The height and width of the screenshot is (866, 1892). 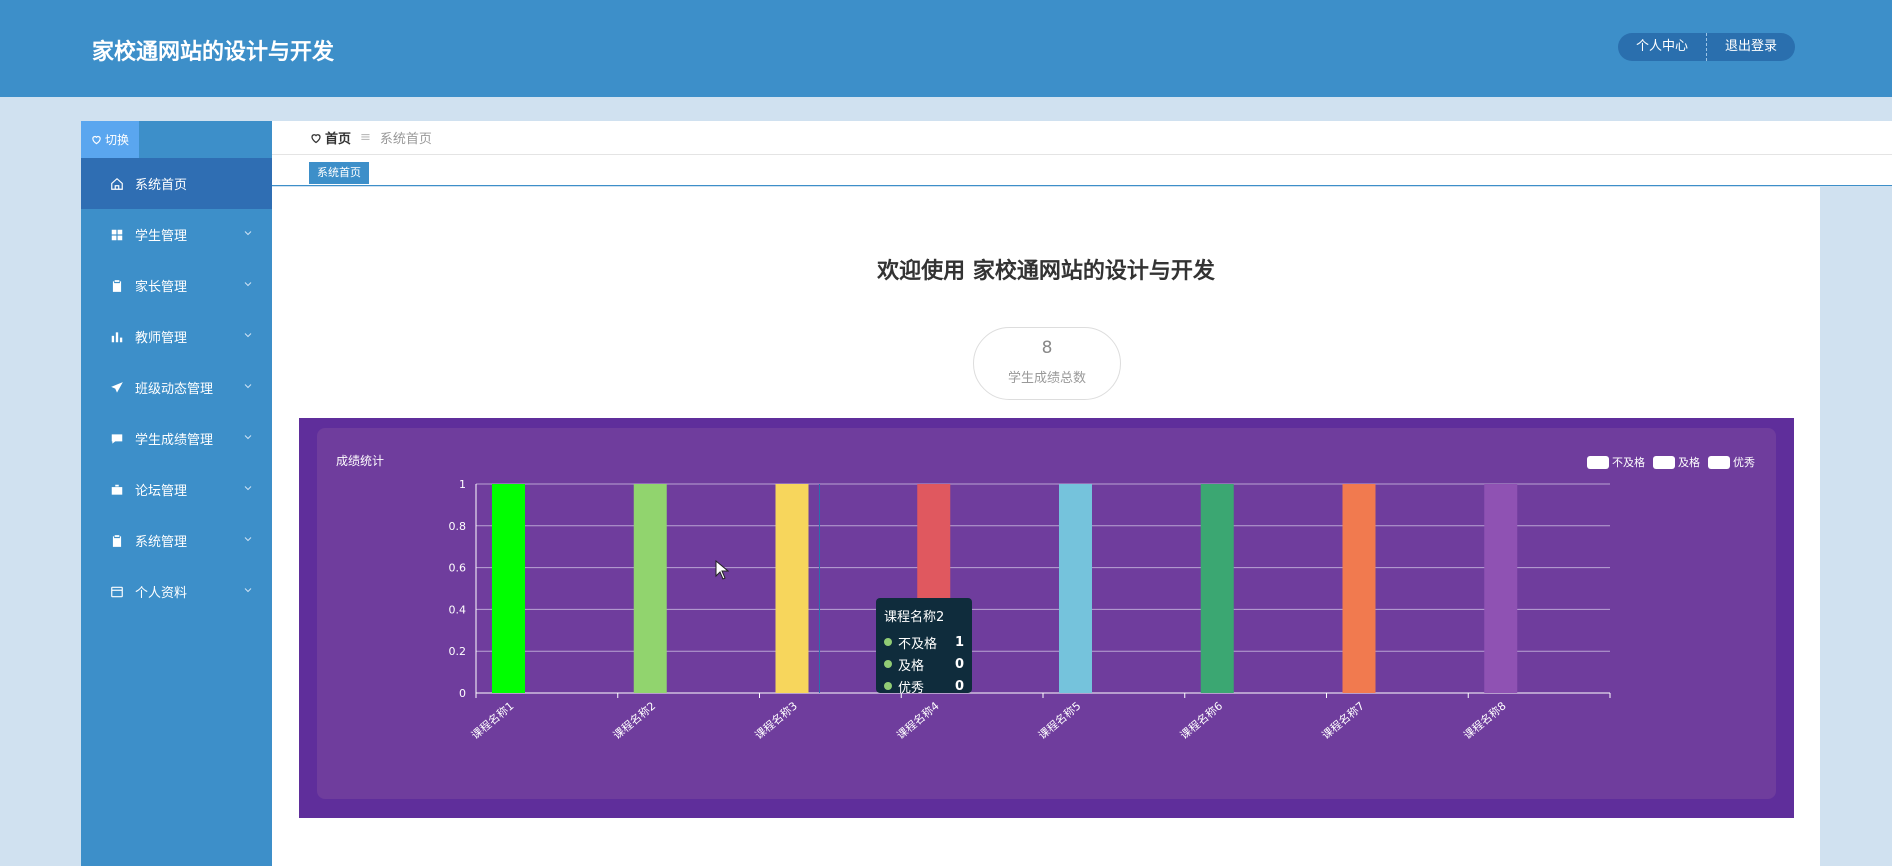 What do you see at coordinates (946, 48) in the screenshot?
I see `top-header: 家校通网站的设计与开发 个人中心 退出登录` at bounding box center [946, 48].